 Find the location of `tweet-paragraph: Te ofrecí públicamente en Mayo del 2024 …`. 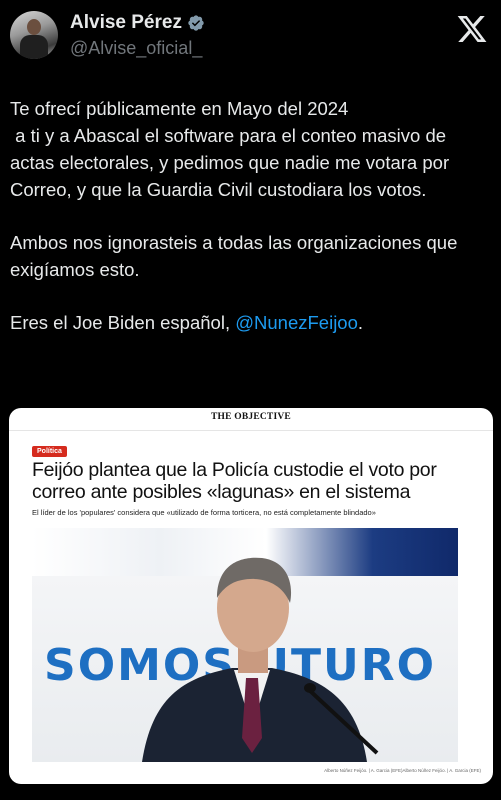

tweet-paragraph: Te ofrecí públicamente en Mayo del 2024 … is located at coordinates (230, 149).